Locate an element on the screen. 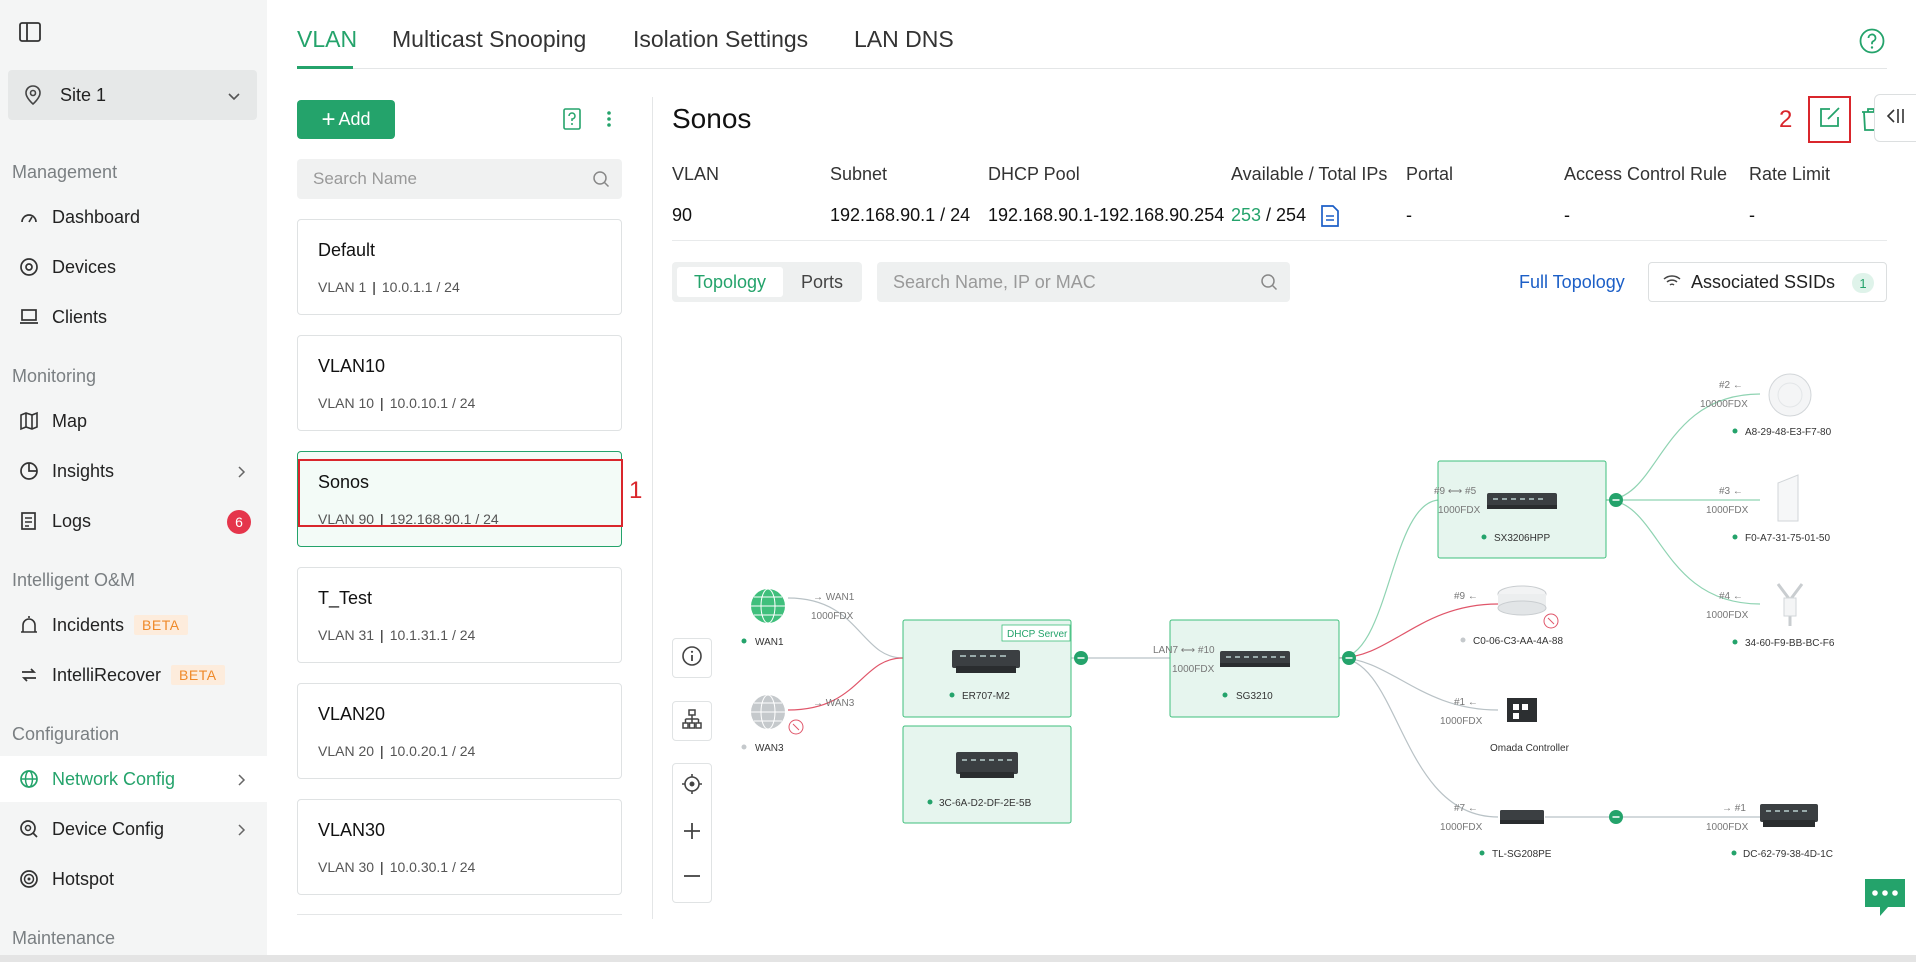 The height and width of the screenshot is (962, 1916). router-device-icon is located at coordinates (986, 661).